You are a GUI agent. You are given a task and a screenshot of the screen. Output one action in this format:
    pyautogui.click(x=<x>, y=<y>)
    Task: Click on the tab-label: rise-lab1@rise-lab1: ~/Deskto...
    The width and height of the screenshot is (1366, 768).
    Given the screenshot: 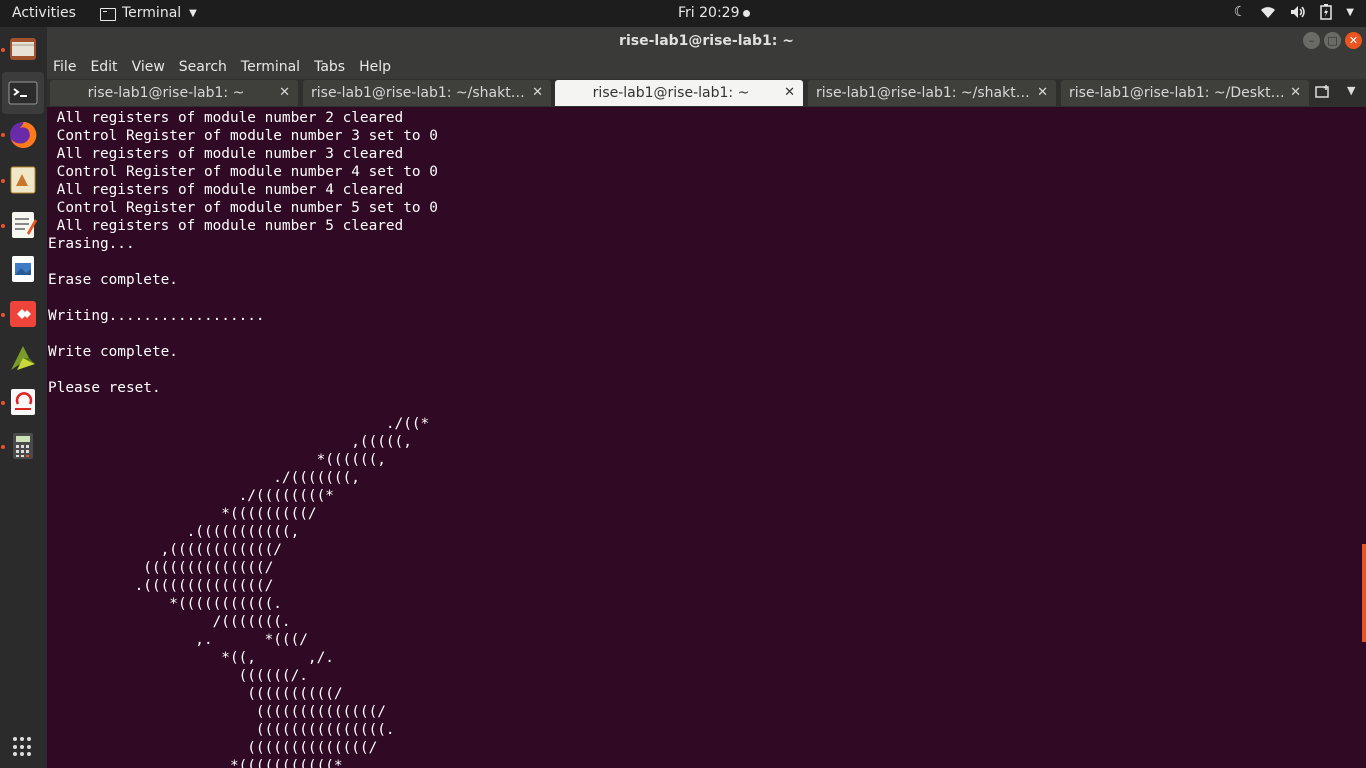 What is the action you would take?
    pyautogui.click(x=1177, y=93)
    